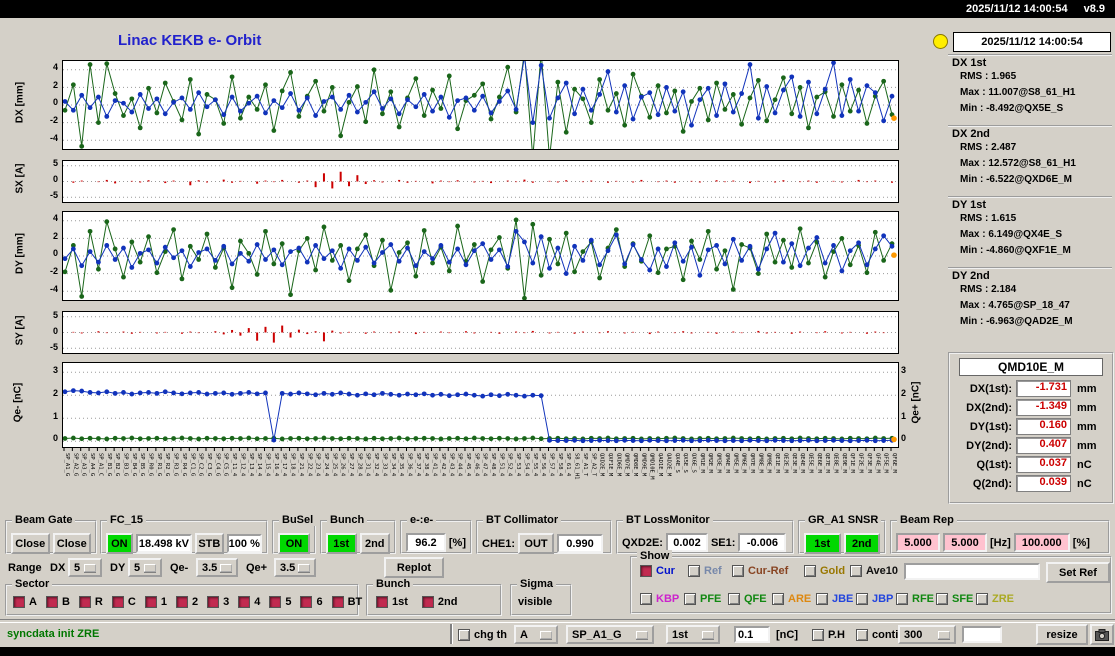  Describe the element at coordinates (874, 571) in the screenshot. I see `show-ave10-toggle: Ave10` at that location.